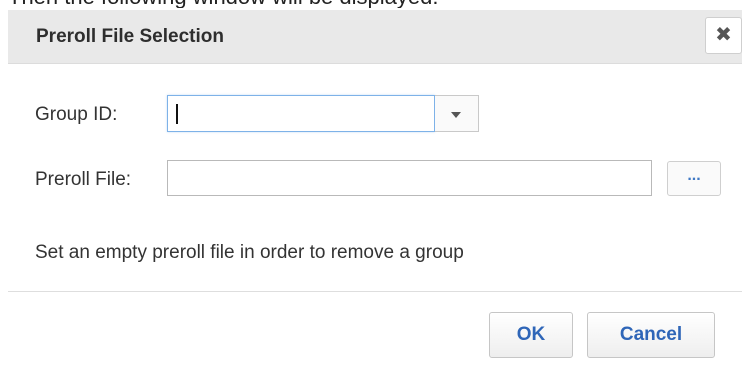  What do you see at coordinates (375, 291) in the screenshot?
I see `footer-divider` at bounding box center [375, 291].